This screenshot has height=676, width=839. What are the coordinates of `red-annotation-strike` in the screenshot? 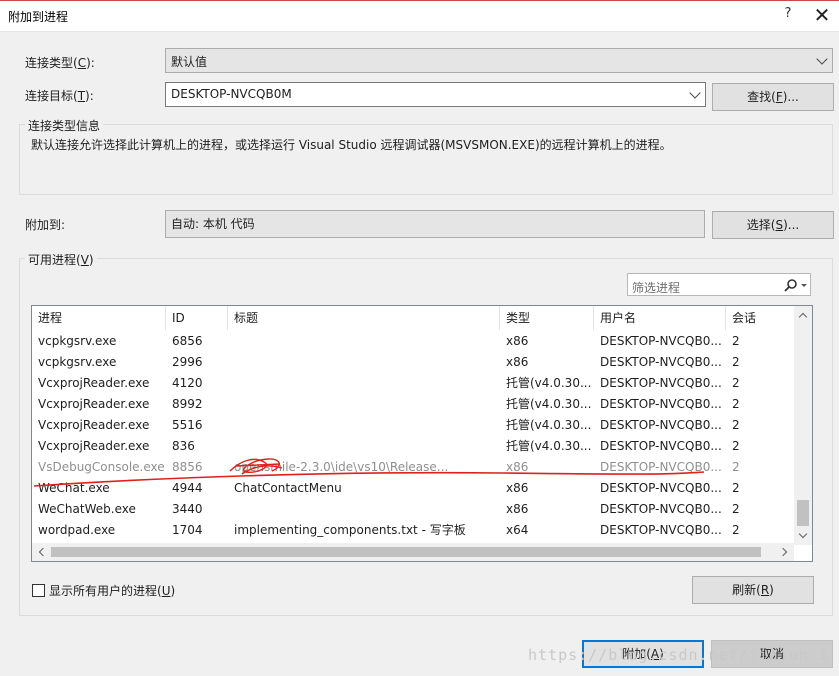 It's located at (369, 472).